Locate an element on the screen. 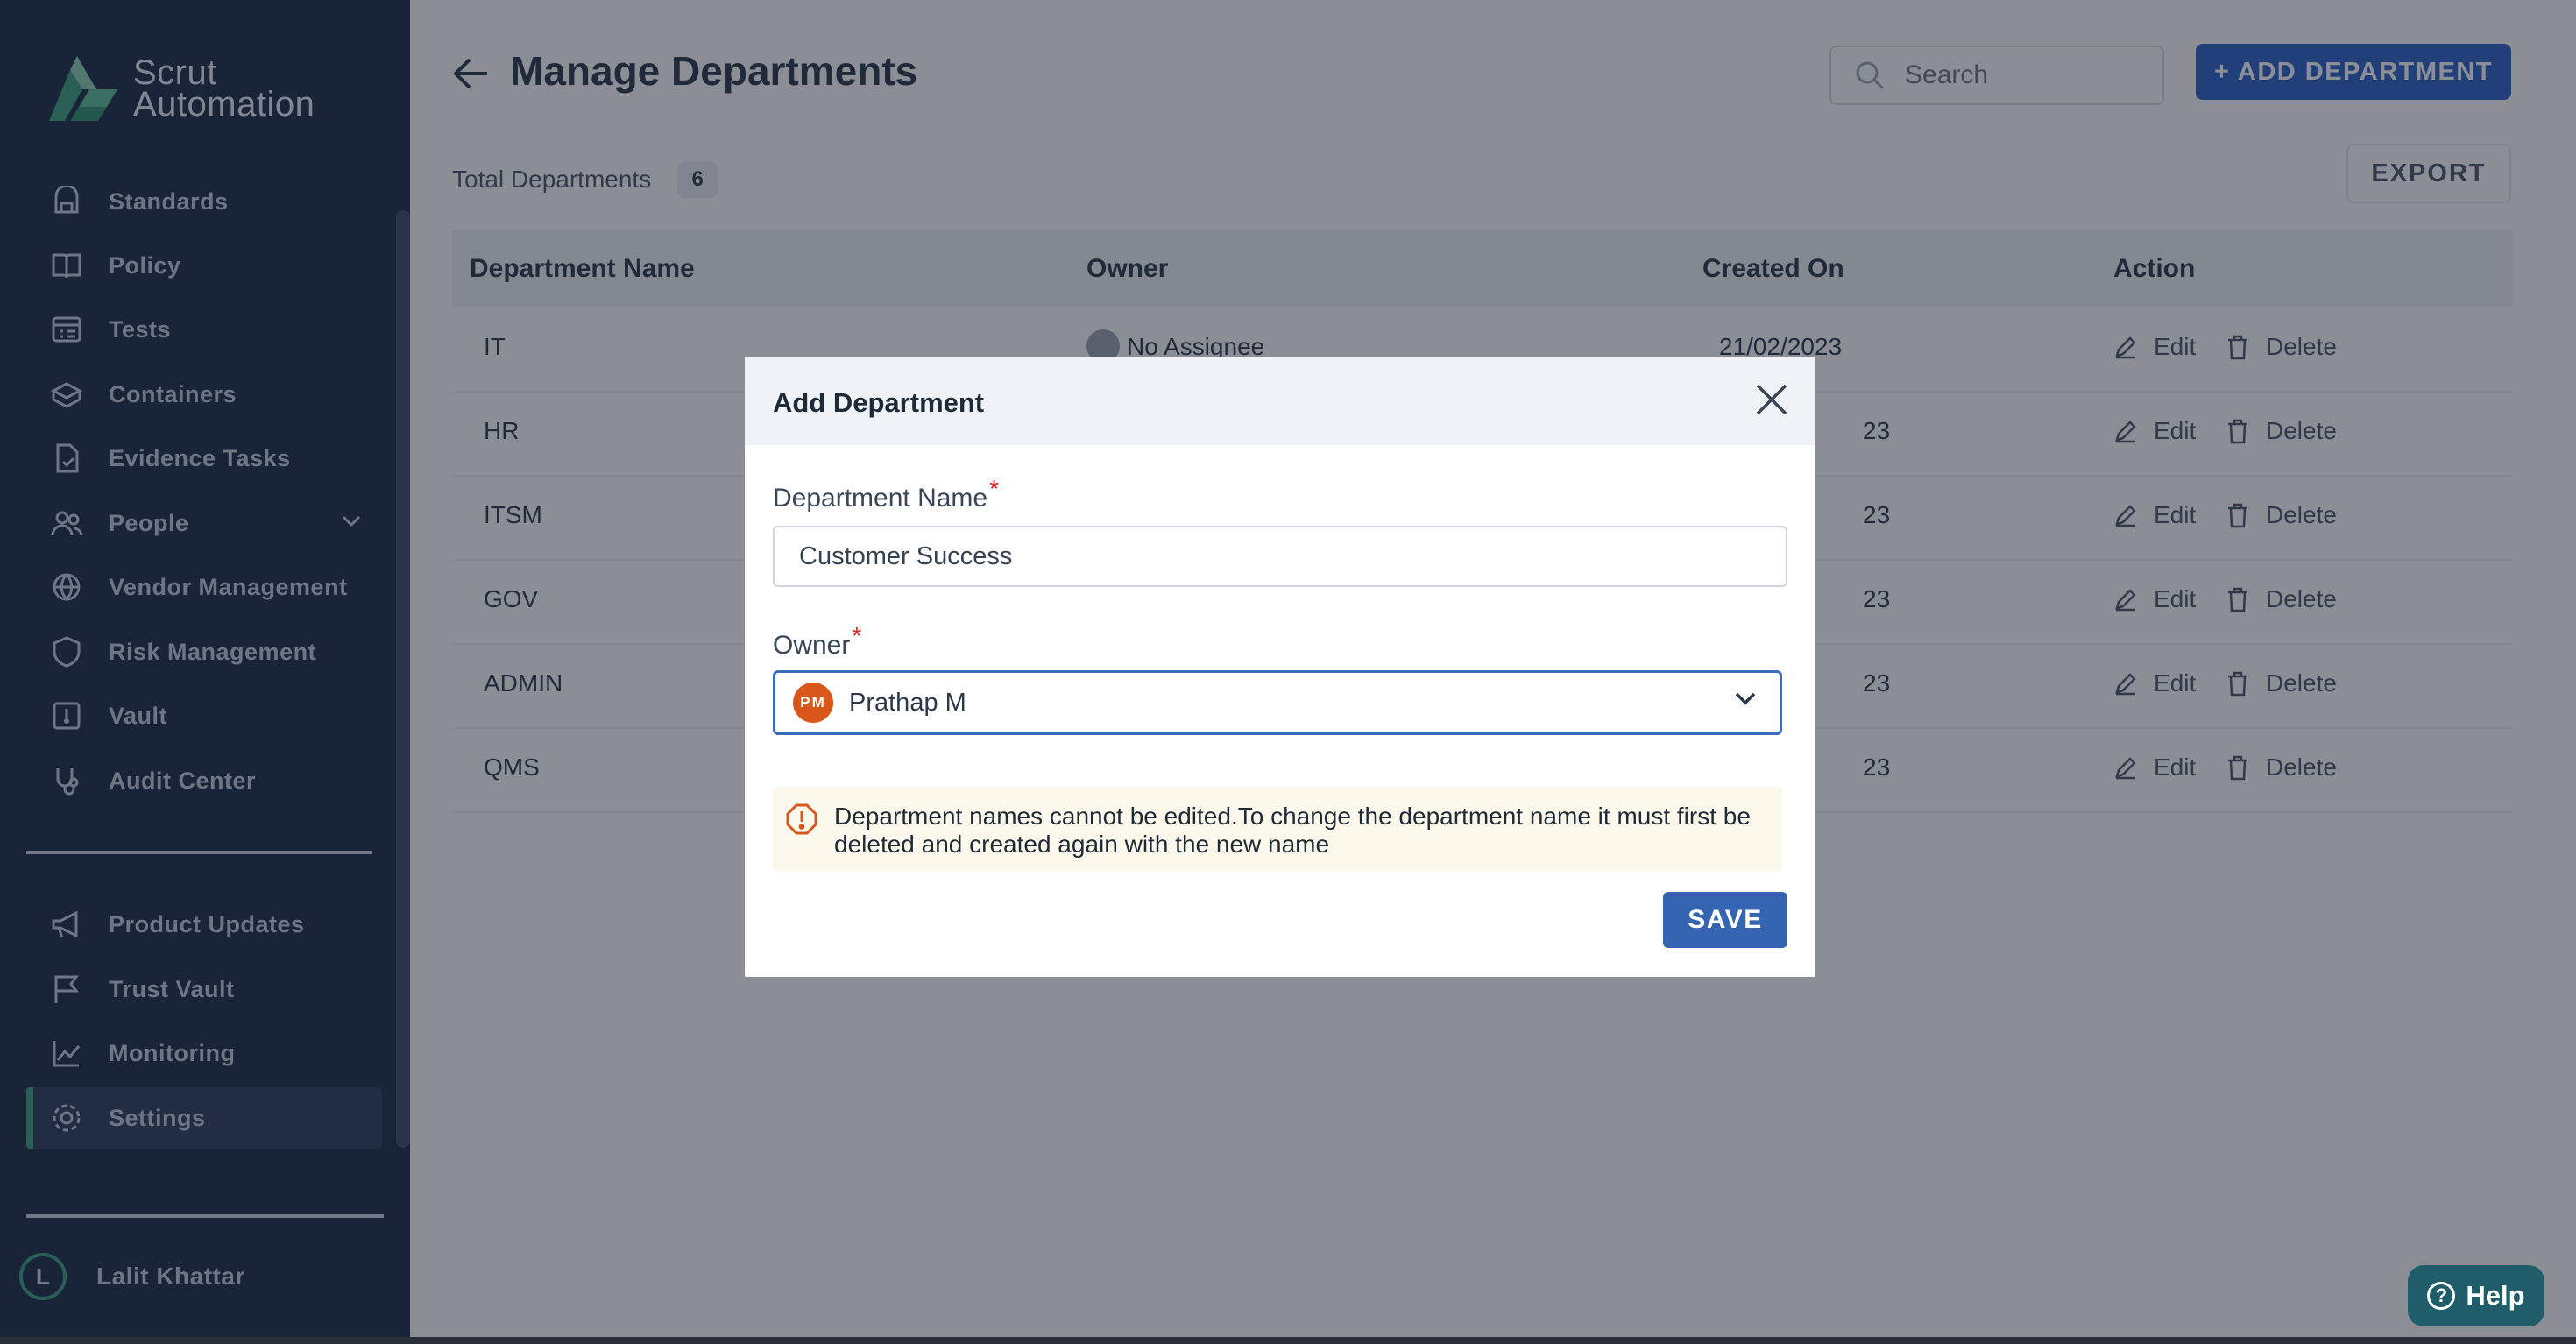  department-name-field is located at coordinates (1280, 556).